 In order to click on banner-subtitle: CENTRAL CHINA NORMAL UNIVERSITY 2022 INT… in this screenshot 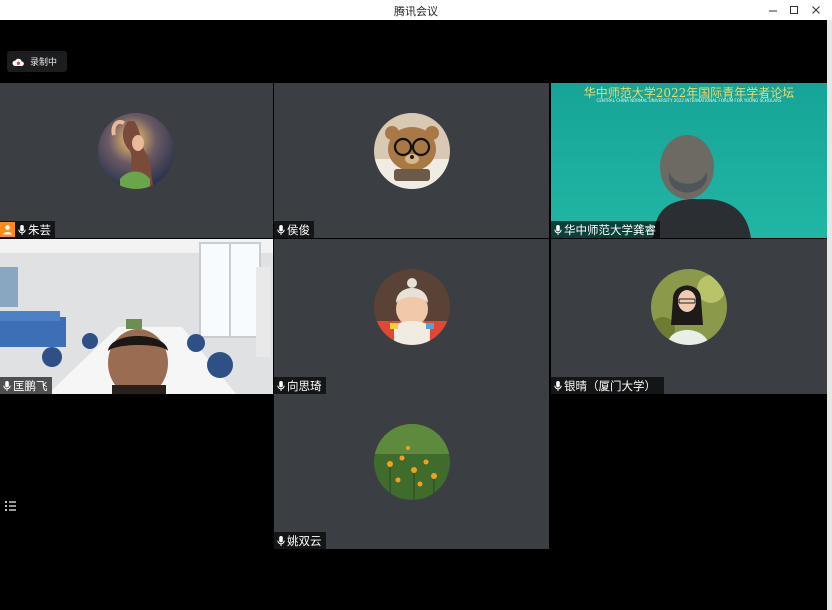, I will do `click(689, 100)`.